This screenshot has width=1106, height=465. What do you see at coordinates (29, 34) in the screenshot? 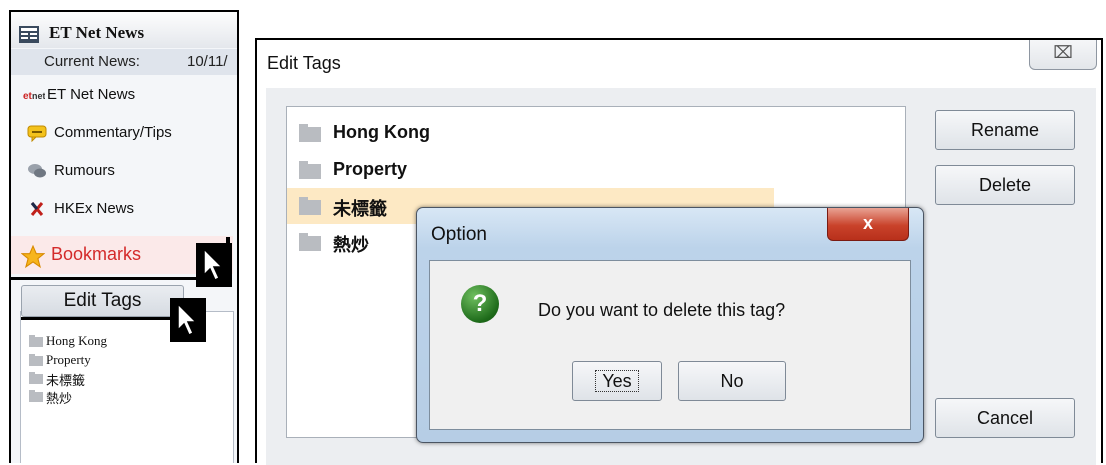
I see `news-app-icon` at bounding box center [29, 34].